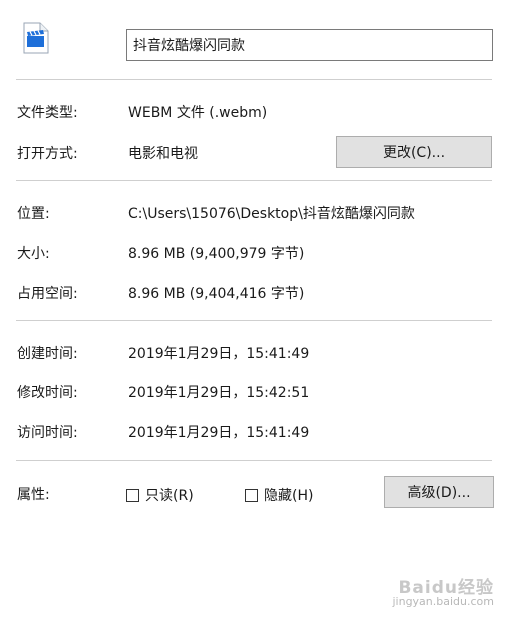 The height and width of the screenshot is (629, 512). Describe the element at coordinates (47, 154) in the screenshot. I see `opens-with-label: 打开方式:` at that location.